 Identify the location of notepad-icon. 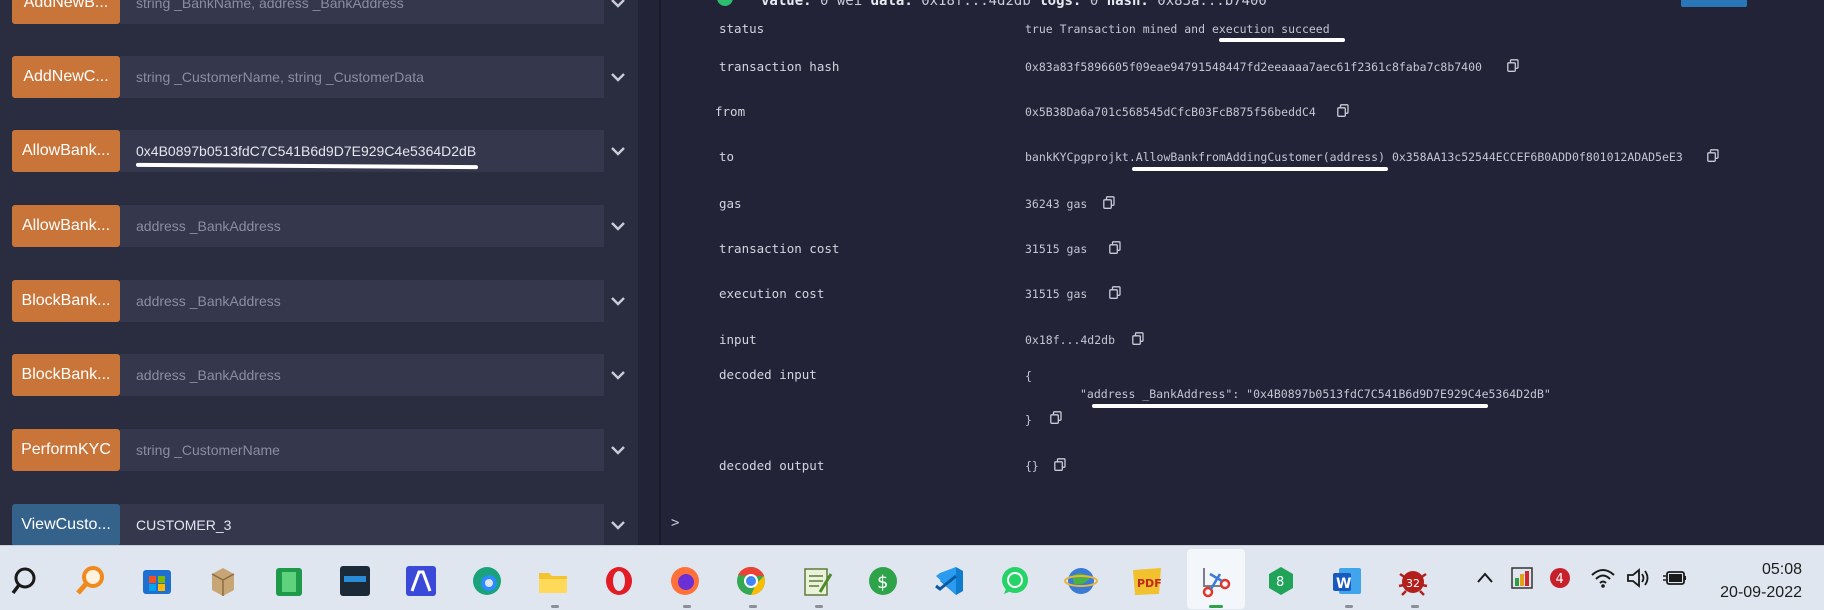
(817, 581).